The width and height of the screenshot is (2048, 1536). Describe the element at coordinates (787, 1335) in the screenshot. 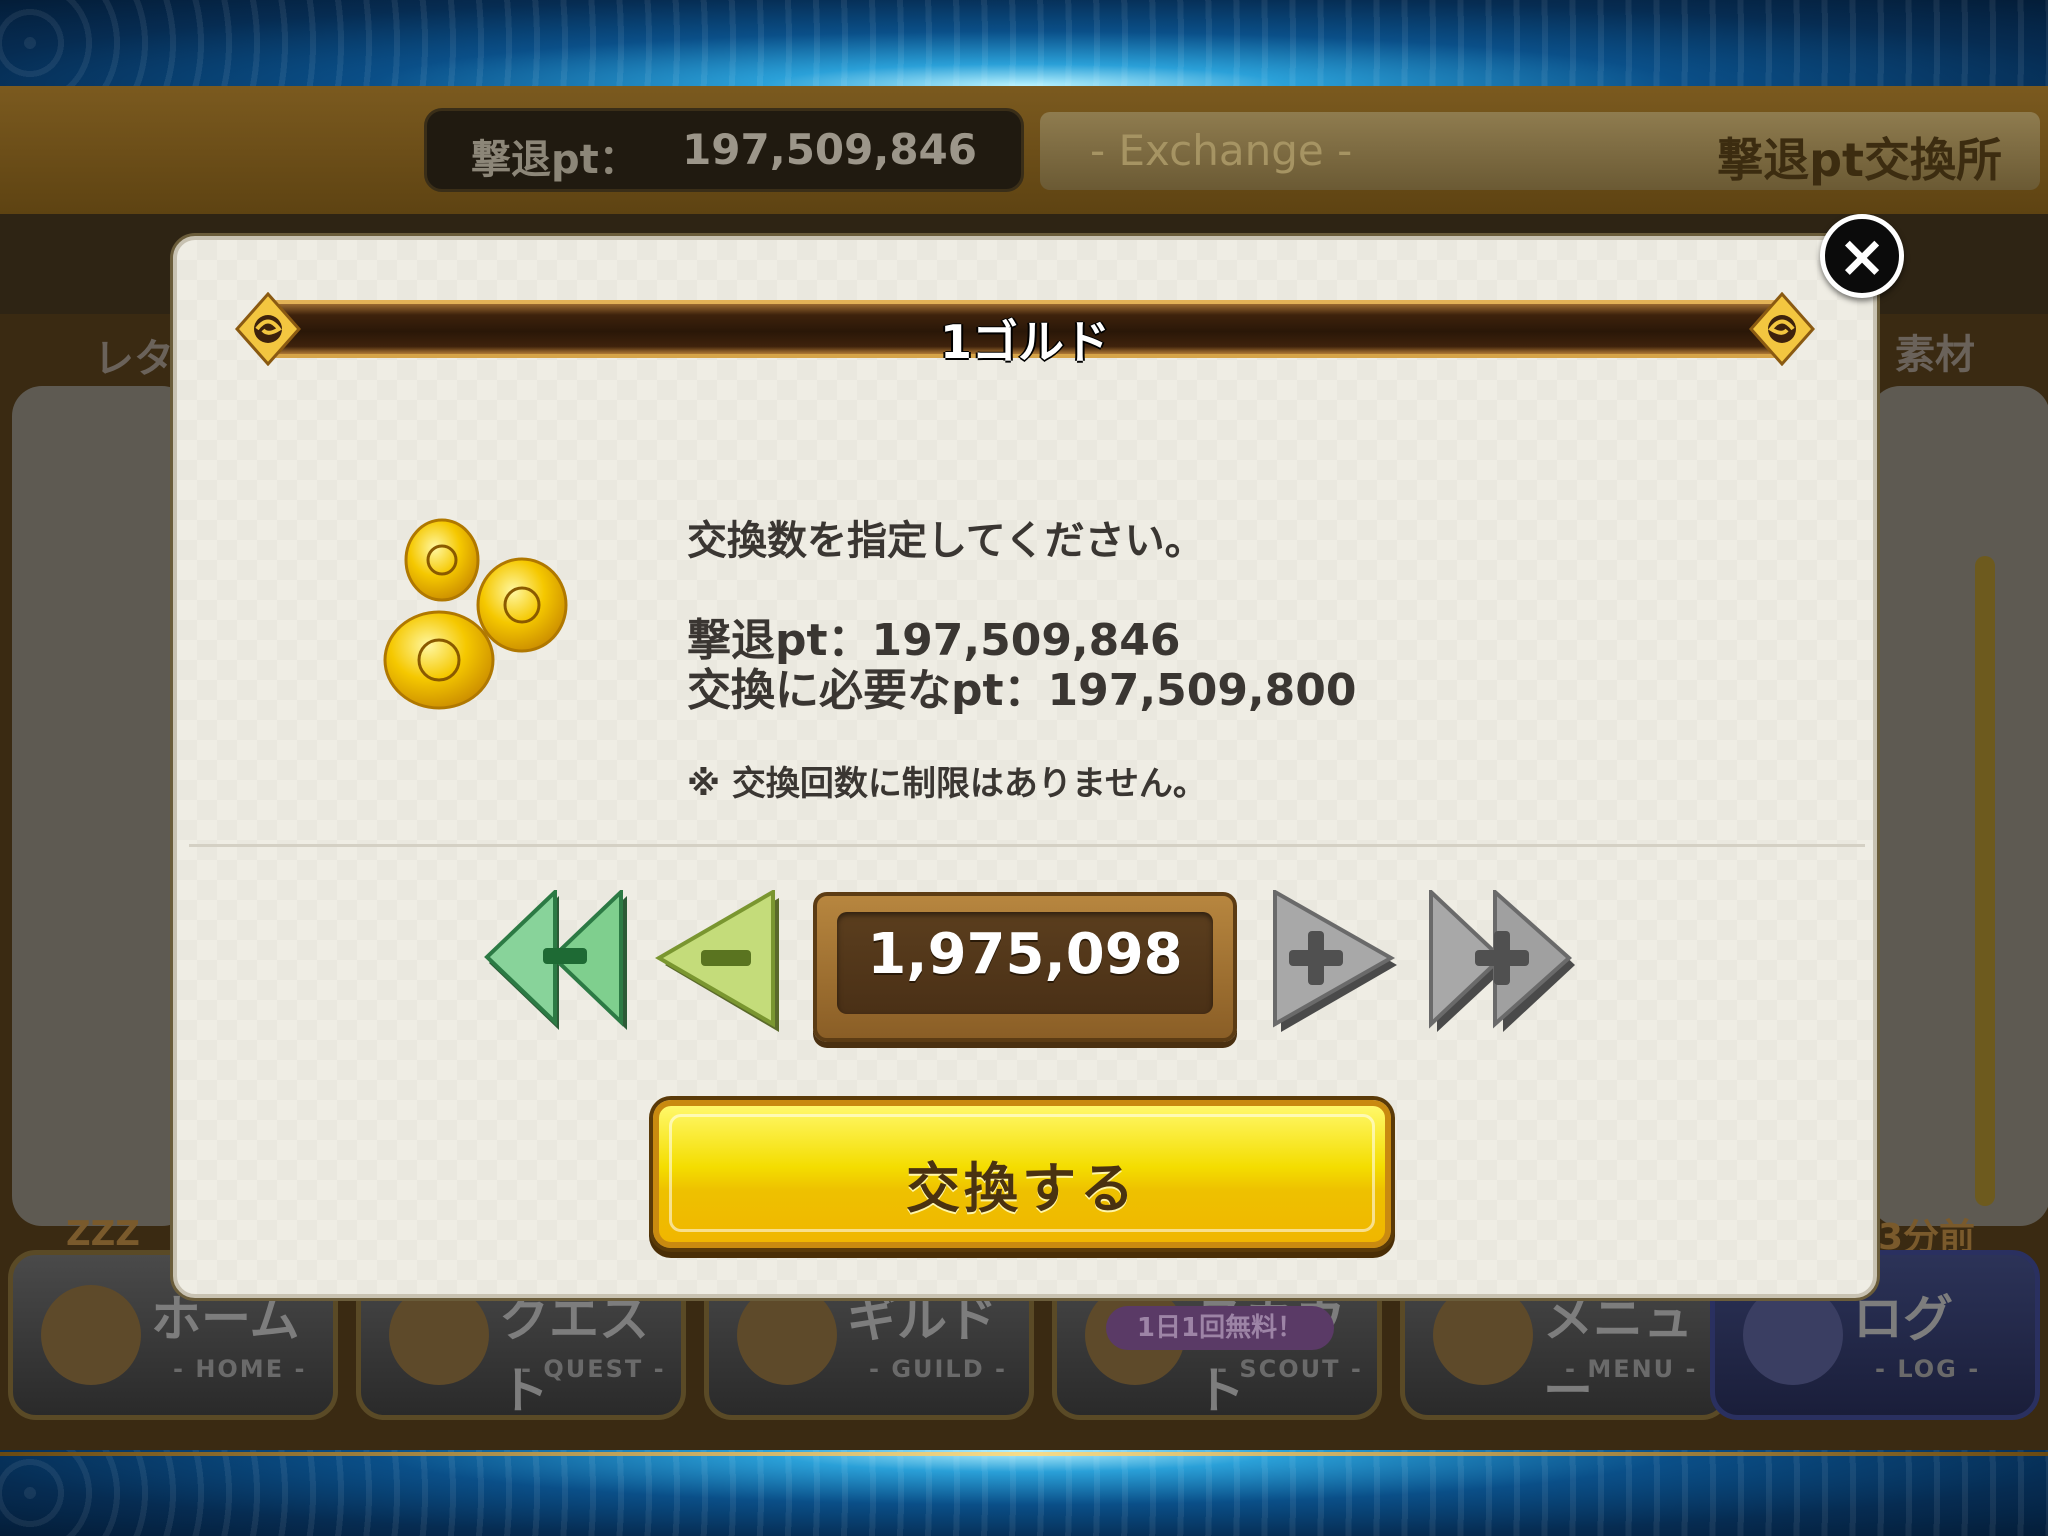

I see `castle-icon` at that location.